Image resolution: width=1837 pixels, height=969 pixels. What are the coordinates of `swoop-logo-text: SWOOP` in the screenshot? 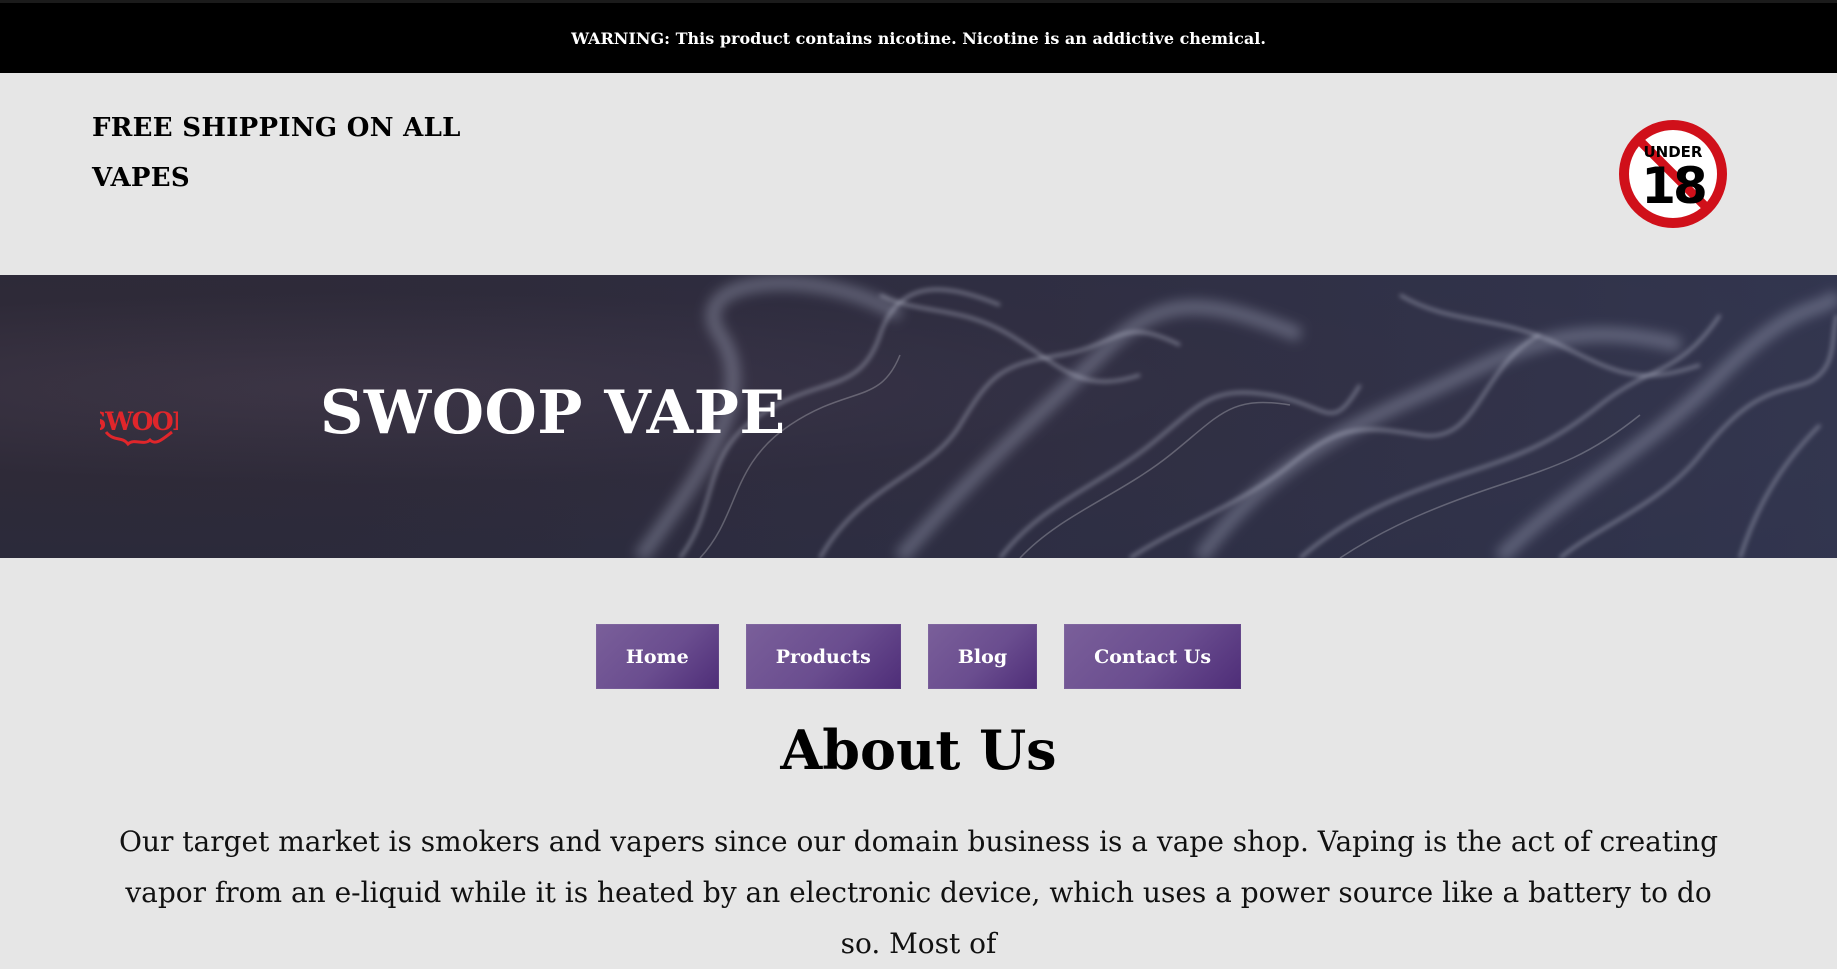 It's located at (139, 421).